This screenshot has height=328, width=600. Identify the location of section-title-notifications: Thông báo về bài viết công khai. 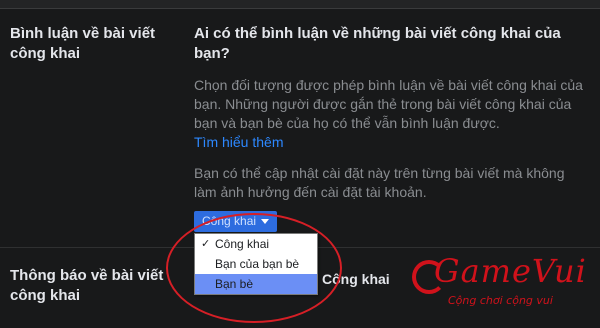
(87, 285).